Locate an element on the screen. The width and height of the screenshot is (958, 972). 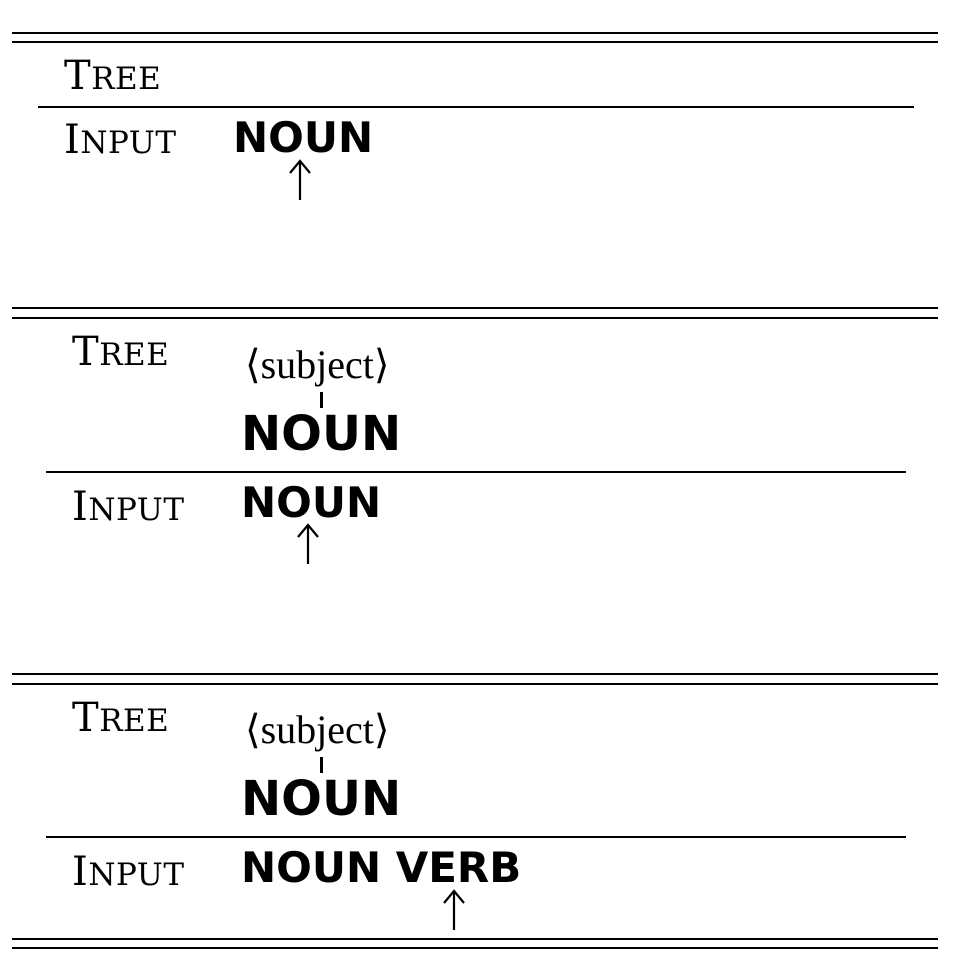
panel-1-input-symbols: NOUN is located at coordinates (303, 137).